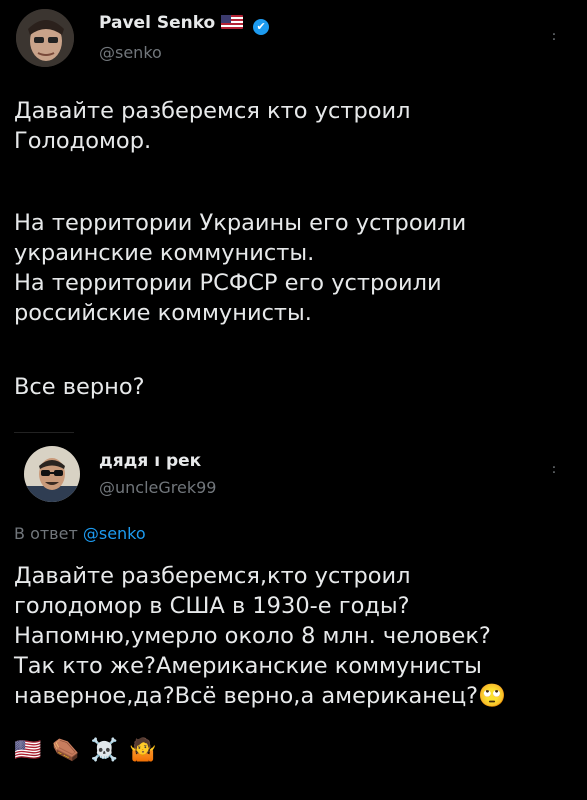  I want to click on us-flag-icon, so click(232, 22).